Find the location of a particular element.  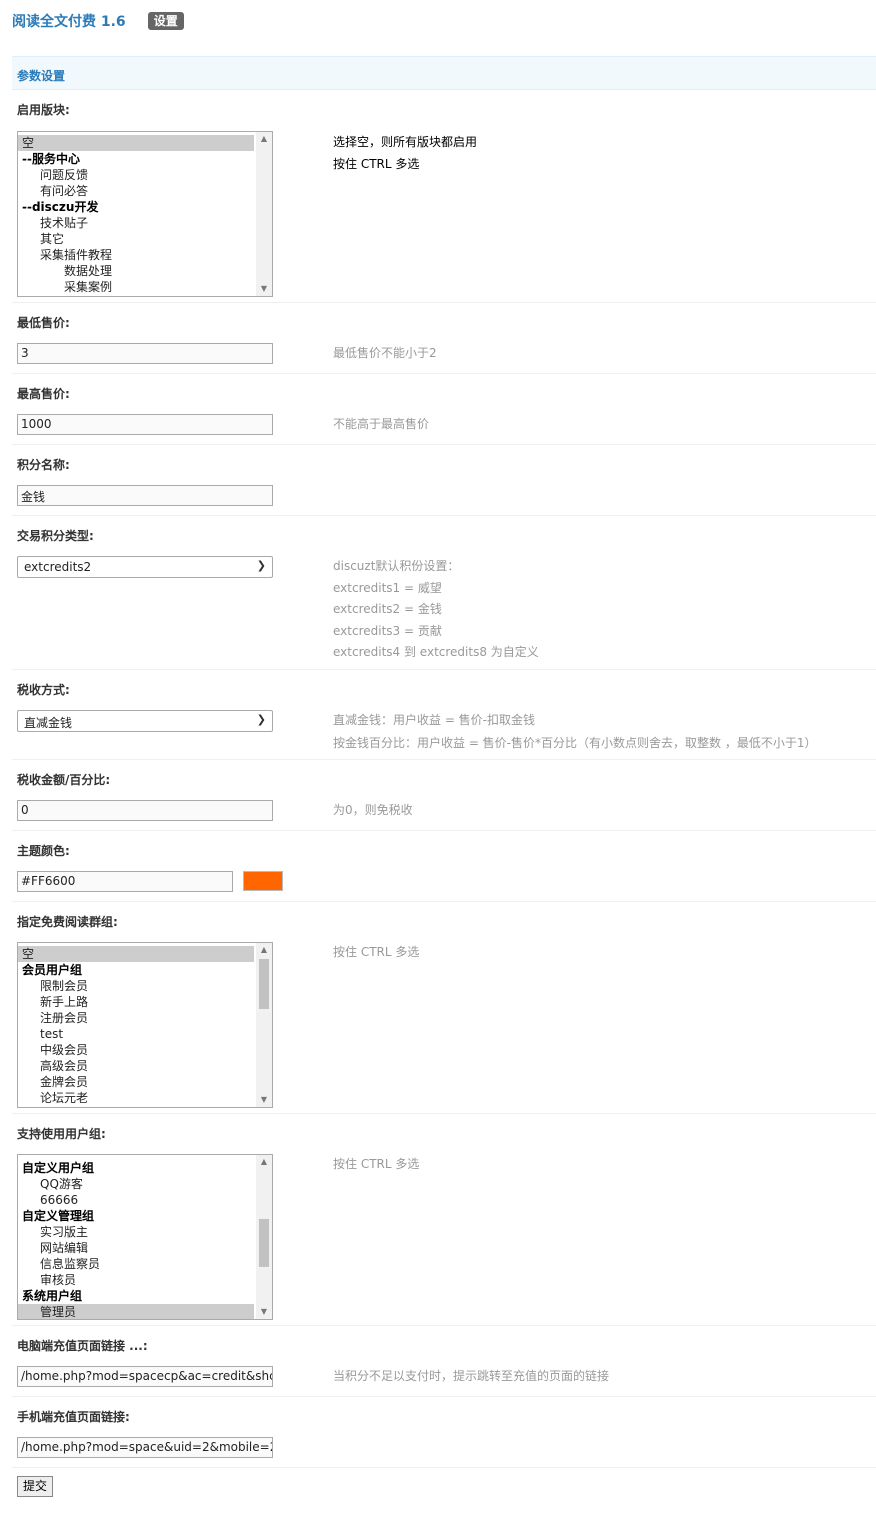

credit-type-value: extcredits2 is located at coordinates (58, 567).